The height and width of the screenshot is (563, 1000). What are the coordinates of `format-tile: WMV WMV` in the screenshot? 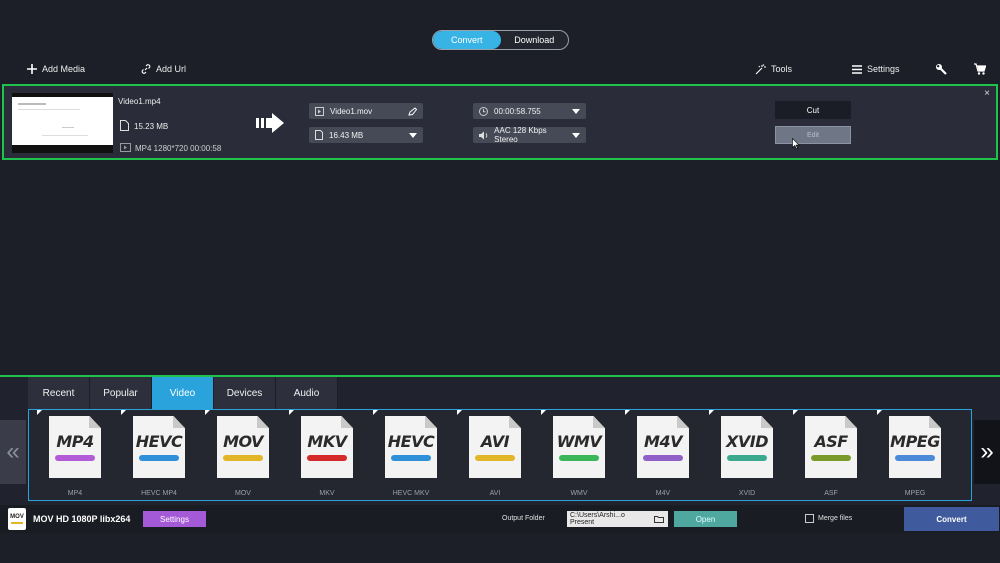 It's located at (575, 455).